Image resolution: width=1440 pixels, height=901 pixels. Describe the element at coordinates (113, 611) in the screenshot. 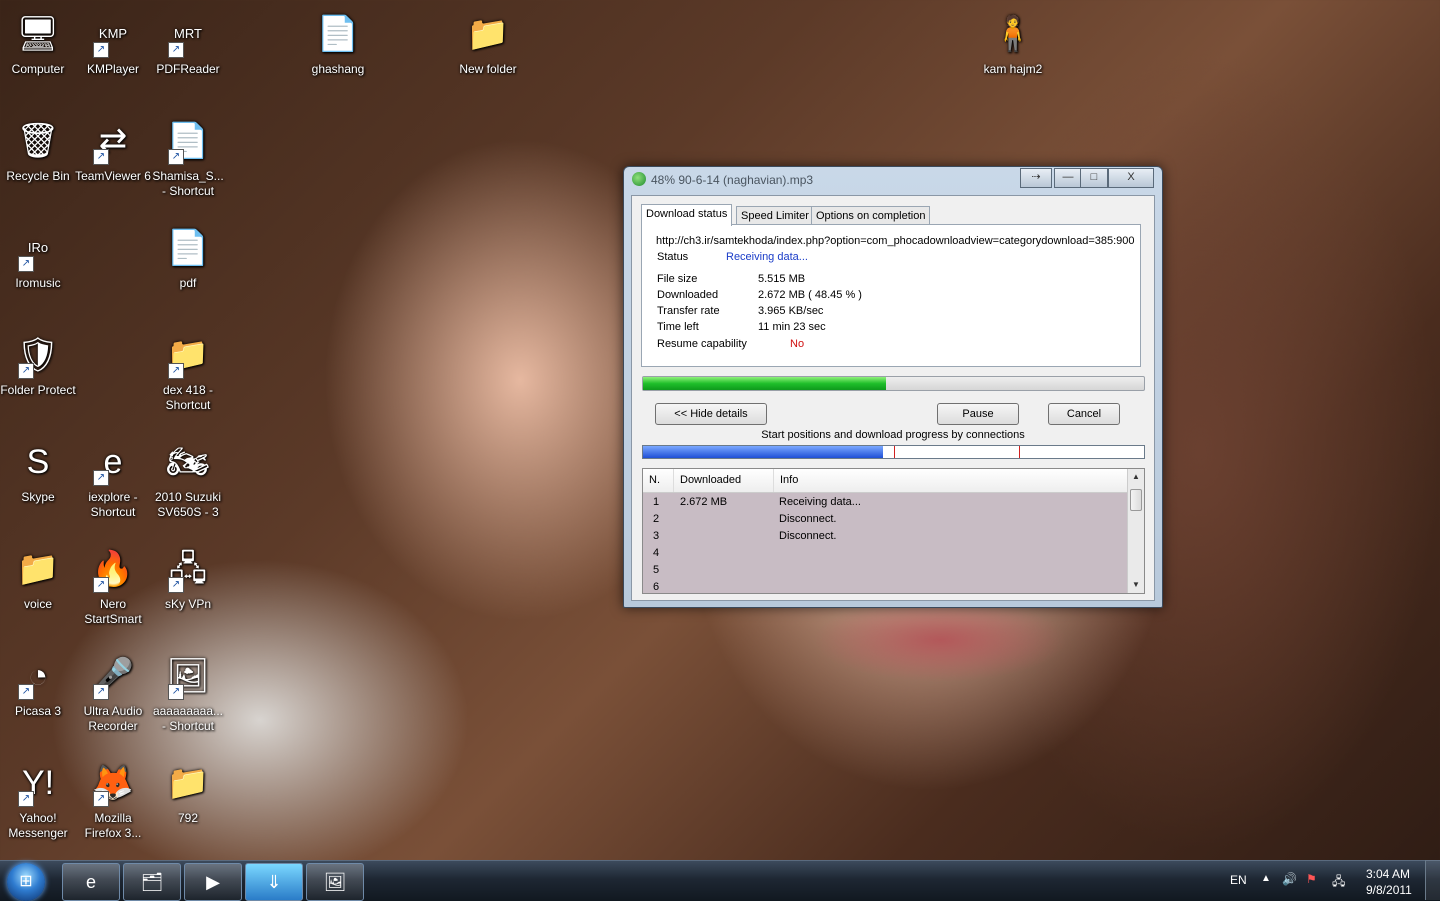

I see `desktop-icon-label: Nero StartSmart` at that location.